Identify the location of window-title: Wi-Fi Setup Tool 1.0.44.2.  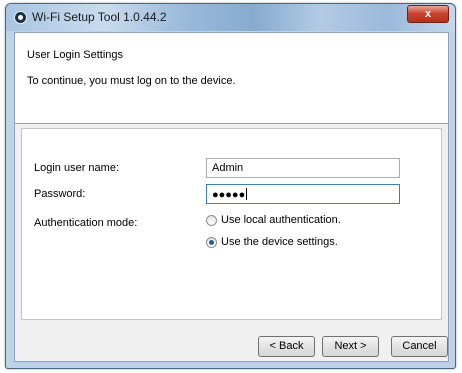
(99, 17).